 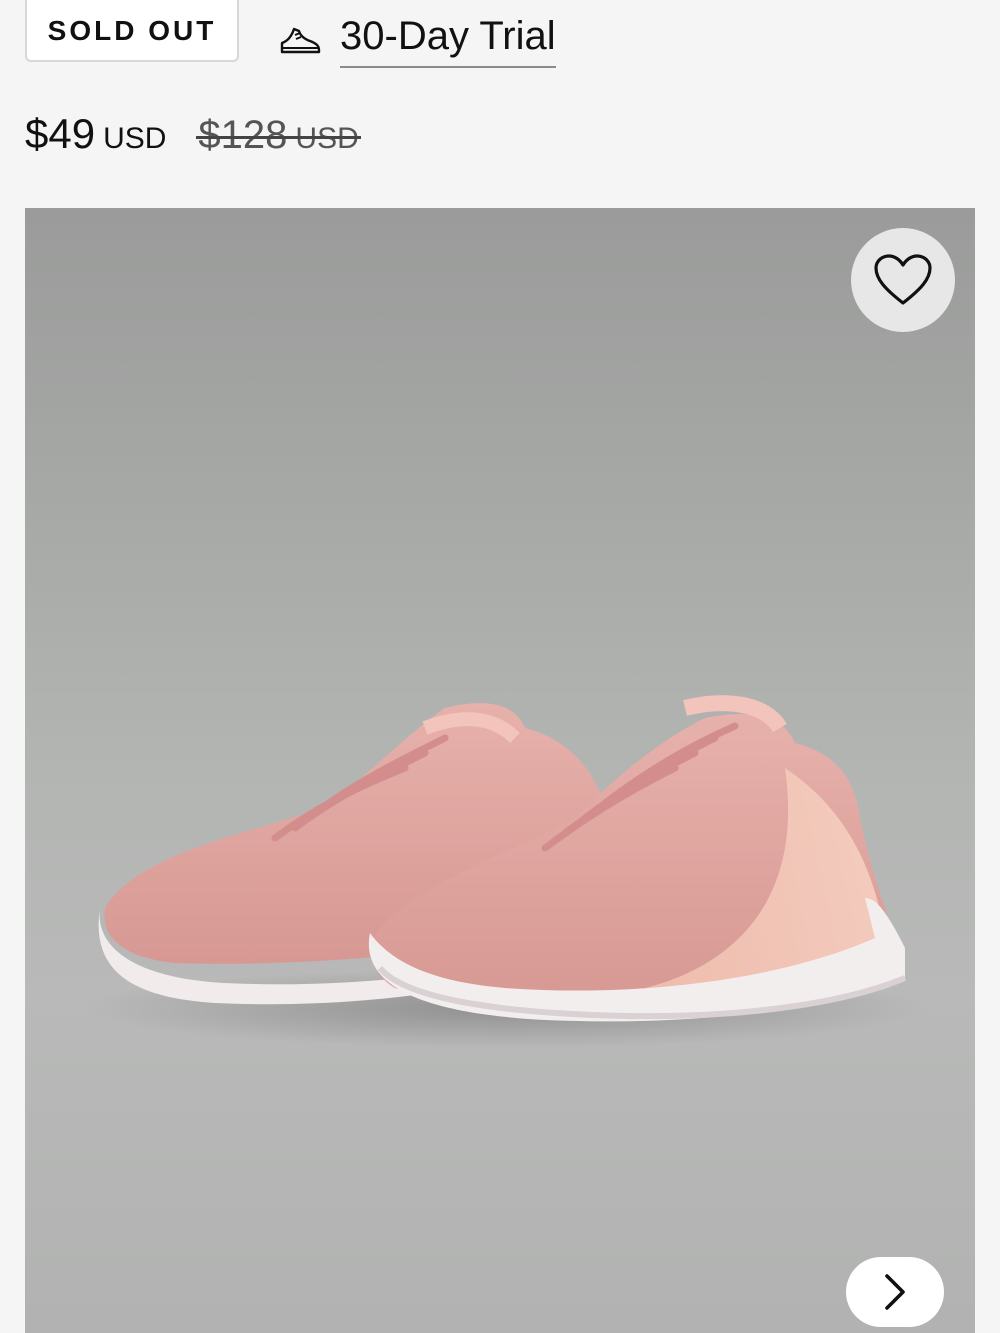 I want to click on trial-link: 30-Day Trial, so click(x=448, y=41).